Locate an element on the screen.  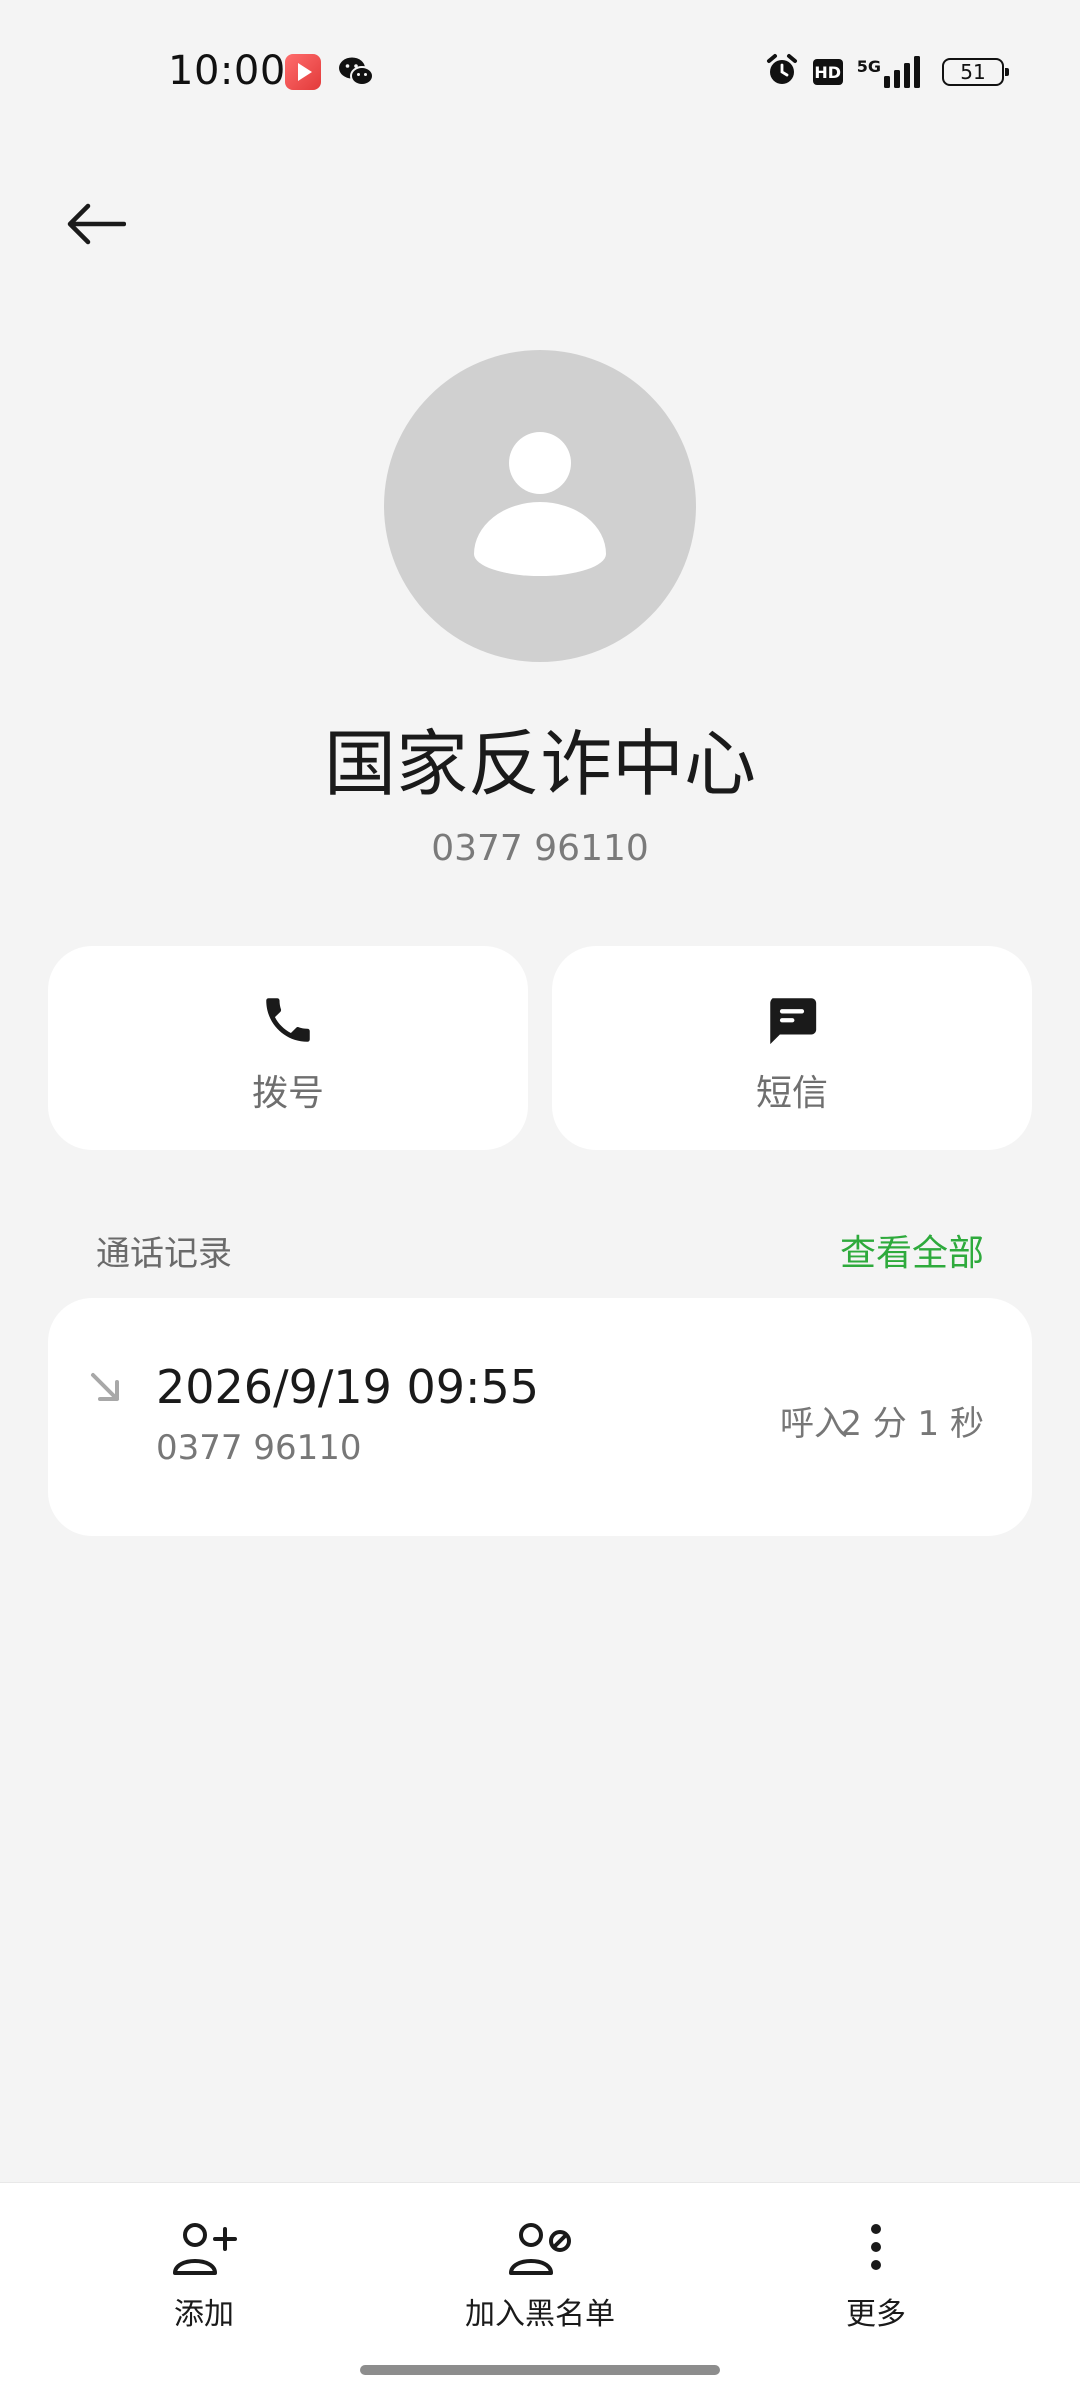
more-button: 更多 is located at coordinates (876, 2276).